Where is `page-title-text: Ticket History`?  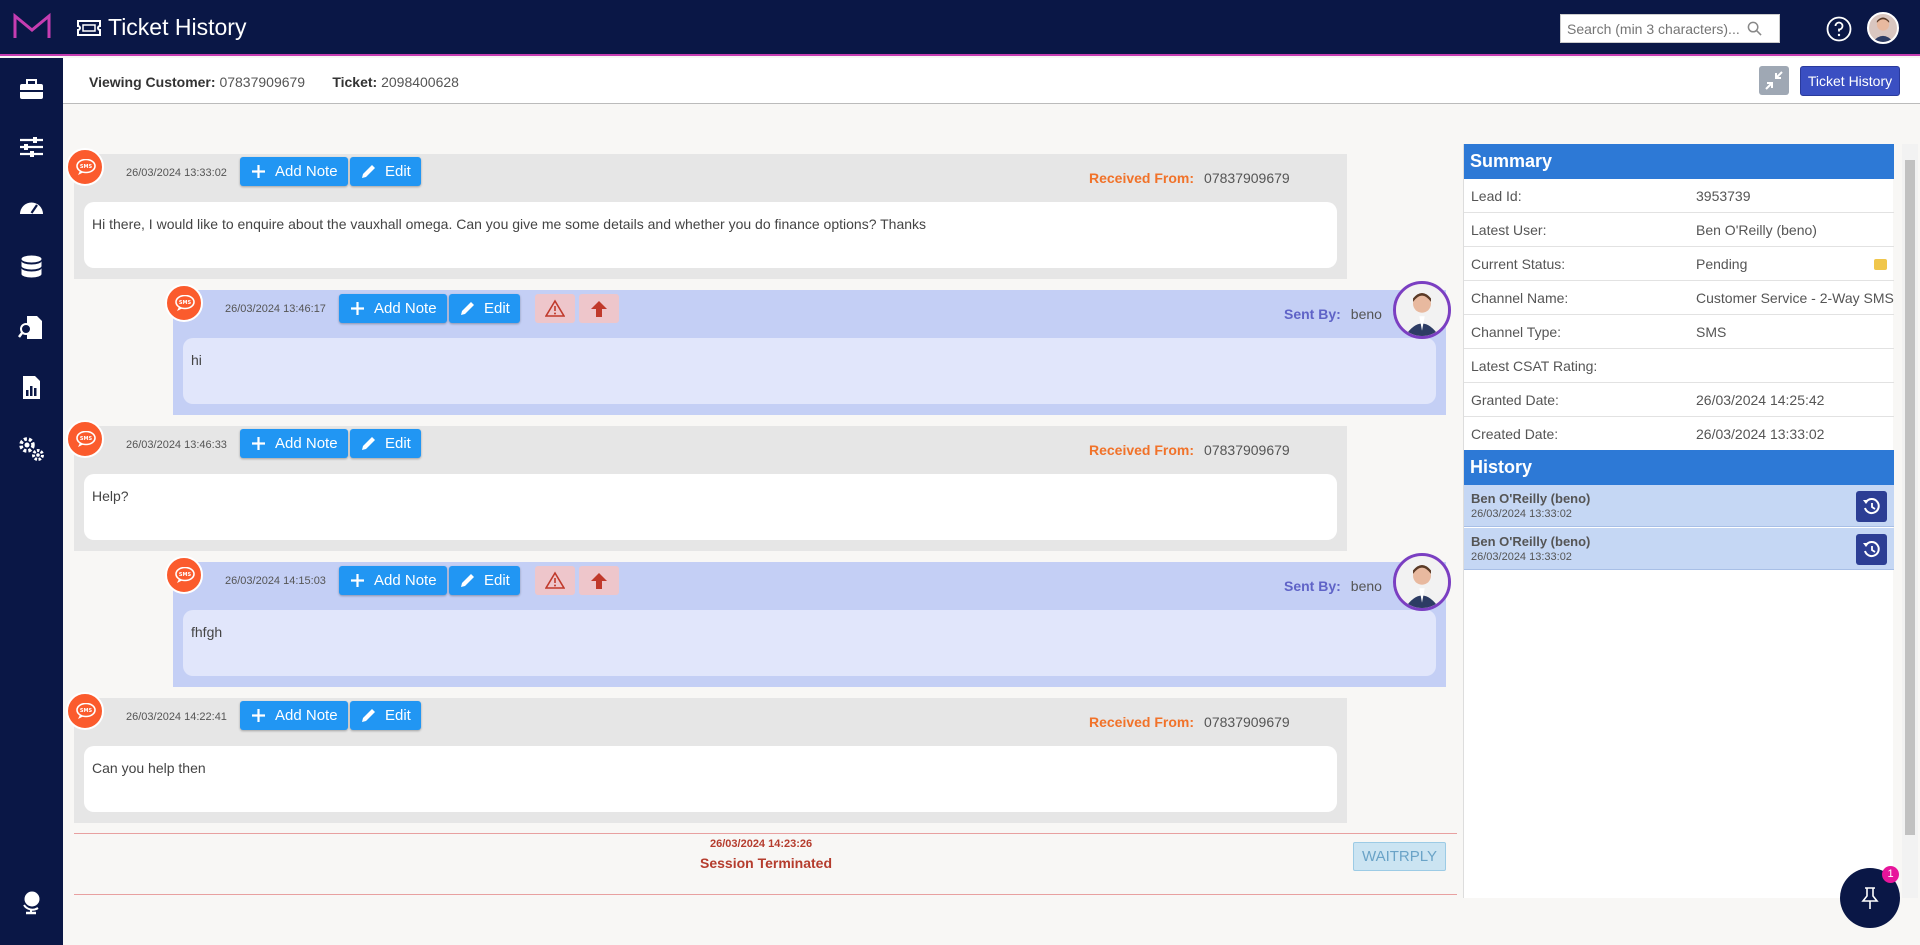
page-title-text: Ticket History is located at coordinates (177, 27).